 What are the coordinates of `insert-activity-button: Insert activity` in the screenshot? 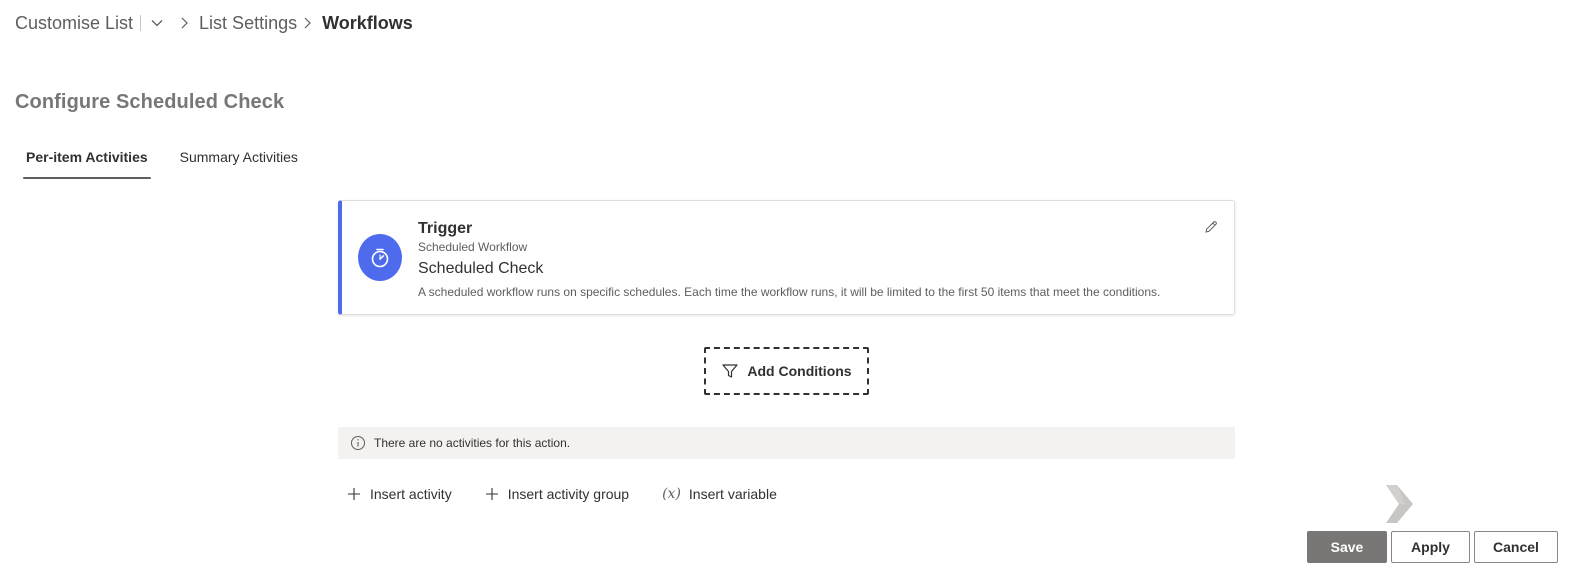 It's located at (399, 494).